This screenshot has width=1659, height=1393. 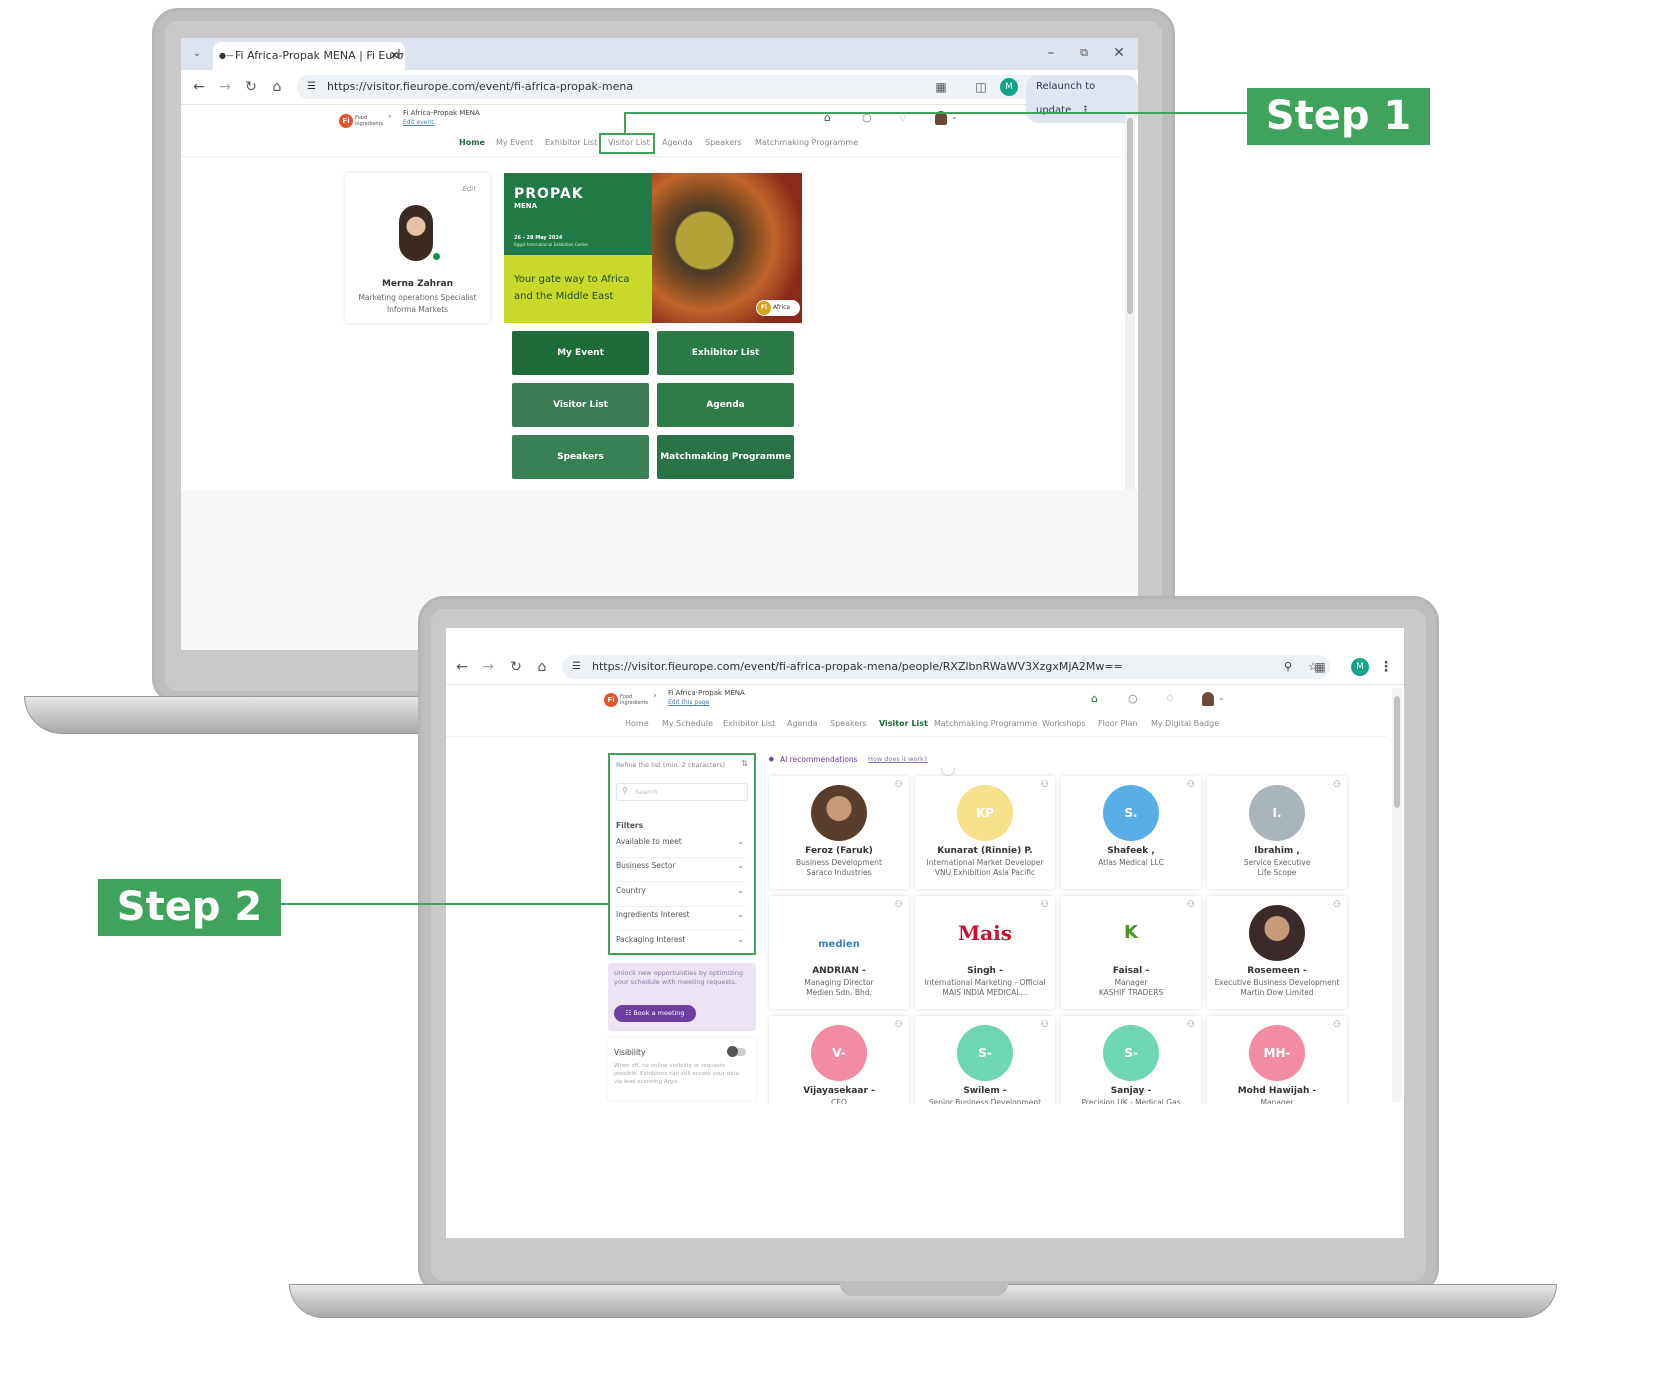 I want to click on tile-matchmaking: Matchmaking Programme, so click(x=725, y=457).